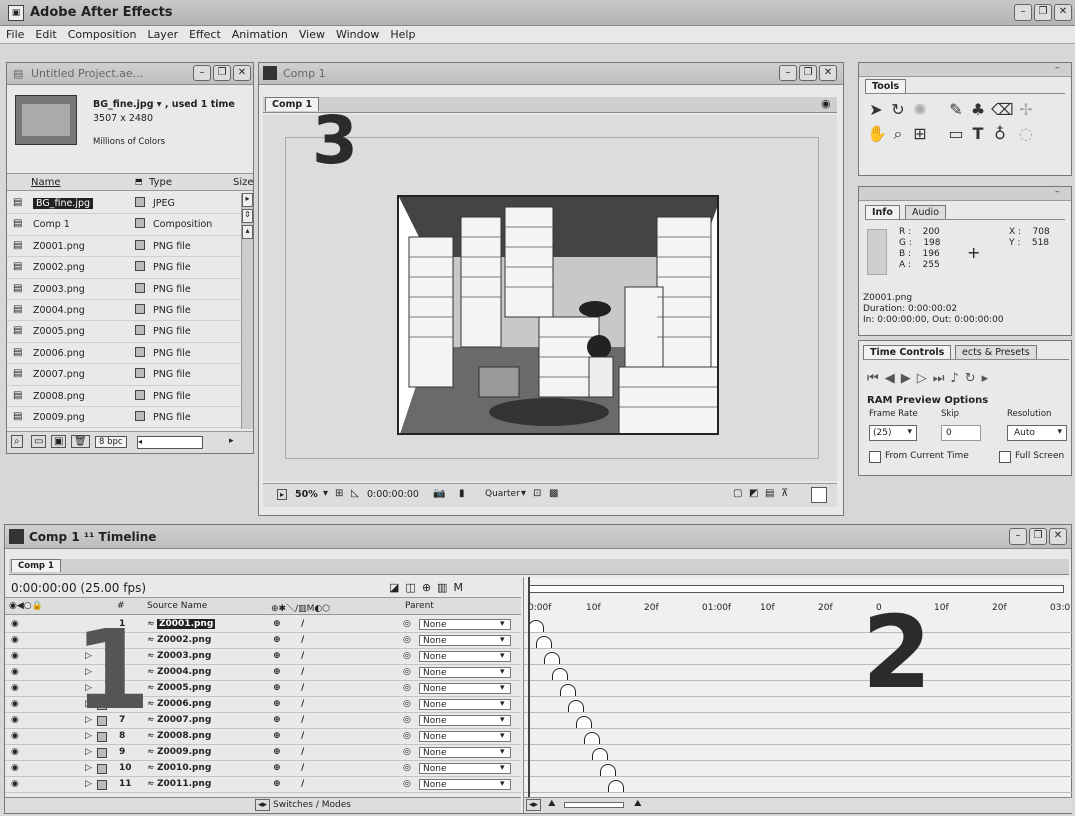 The width and height of the screenshot is (1075, 816). What do you see at coordinates (36, 565) in the screenshot?
I see `timeline-comp-tab: Comp 1` at bounding box center [36, 565].